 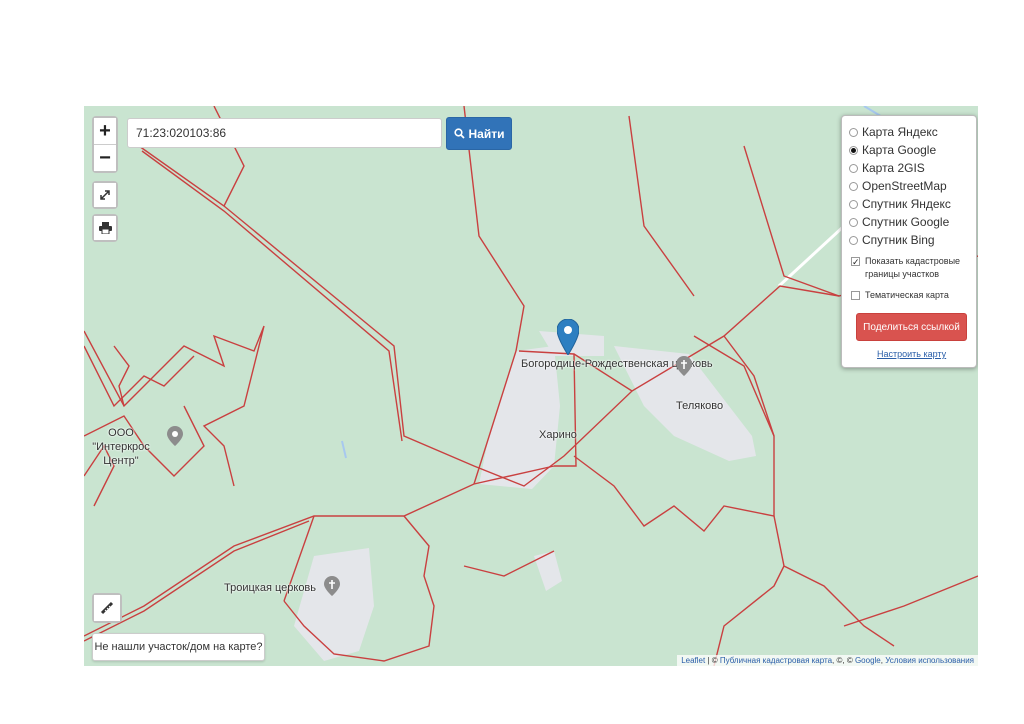 I want to click on show-cadastral-checkbox: ✓ Показать кадастровые границы участков, so click(x=912, y=268).